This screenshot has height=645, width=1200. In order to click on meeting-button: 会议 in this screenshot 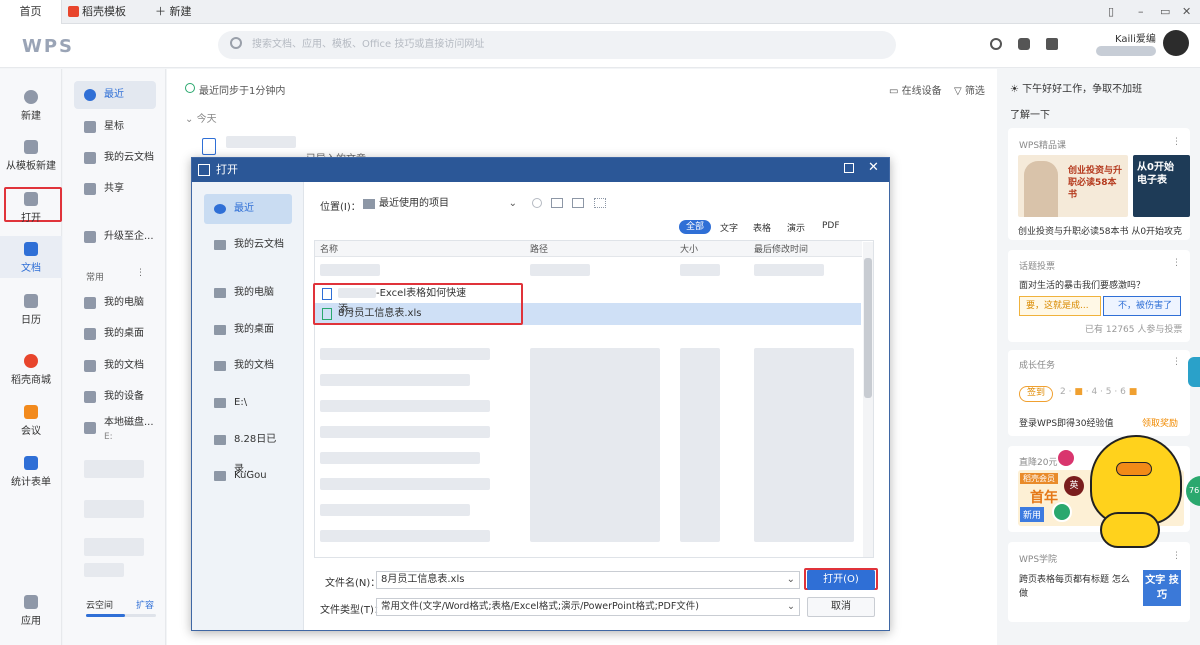, I will do `click(31, 421)`.